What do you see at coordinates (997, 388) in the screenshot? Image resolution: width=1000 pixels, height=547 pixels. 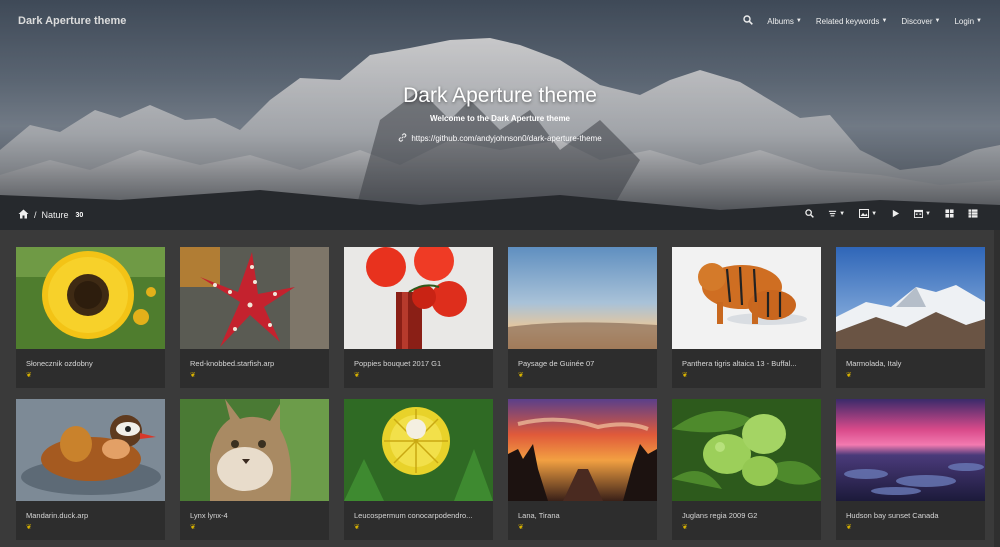 I see `page-scrollbar` at bounding box center [997, 388].